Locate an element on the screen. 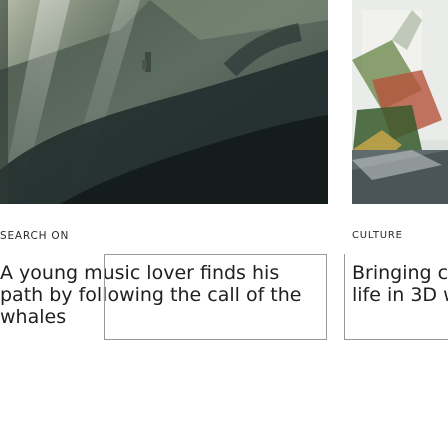 The width and height of the screenshot is (448, 448). article-headline: Bringing ch life in 3D wi is located at coordinates (400, 284).